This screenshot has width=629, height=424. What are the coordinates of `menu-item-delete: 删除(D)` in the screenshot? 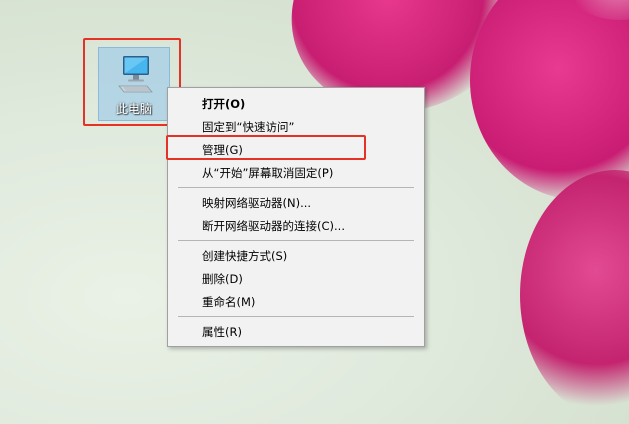 It's located at (222, 279).